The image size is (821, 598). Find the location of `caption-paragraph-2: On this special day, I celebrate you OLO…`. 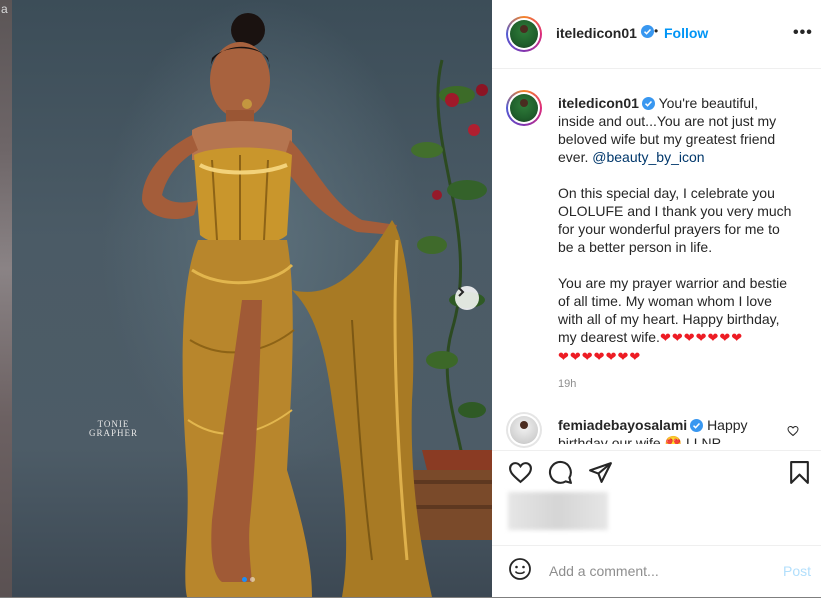

caption-paragraph-2: On this special day, I celebrate you OLO… is located at coordinates (675, 220).